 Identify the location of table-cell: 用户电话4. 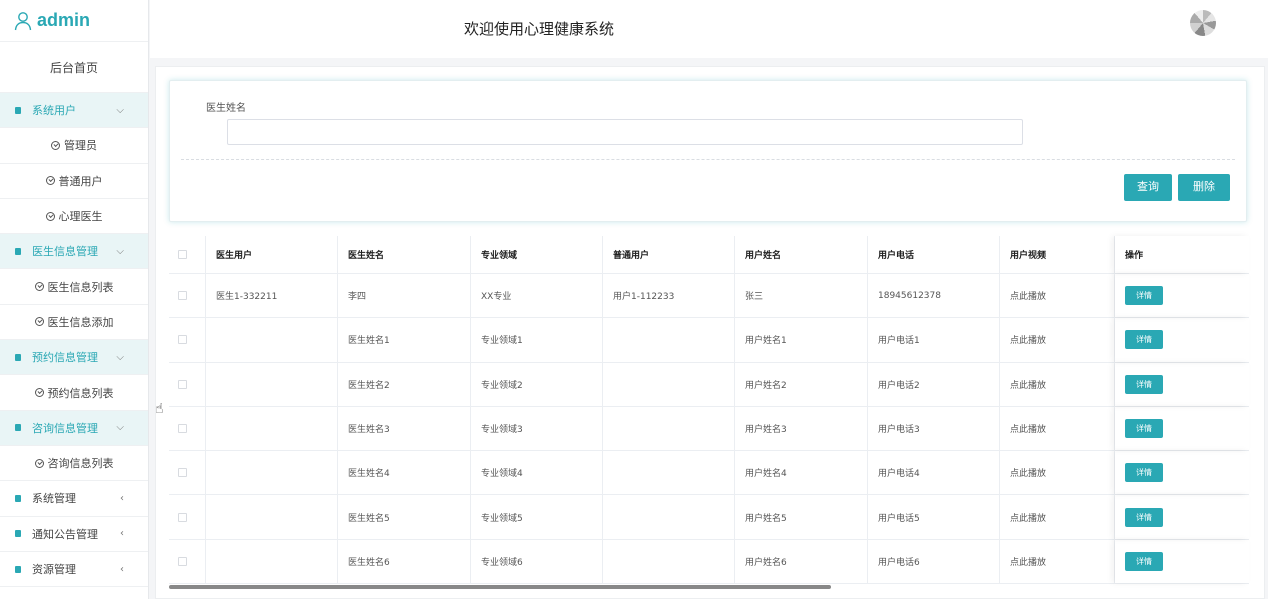
(934, 473).